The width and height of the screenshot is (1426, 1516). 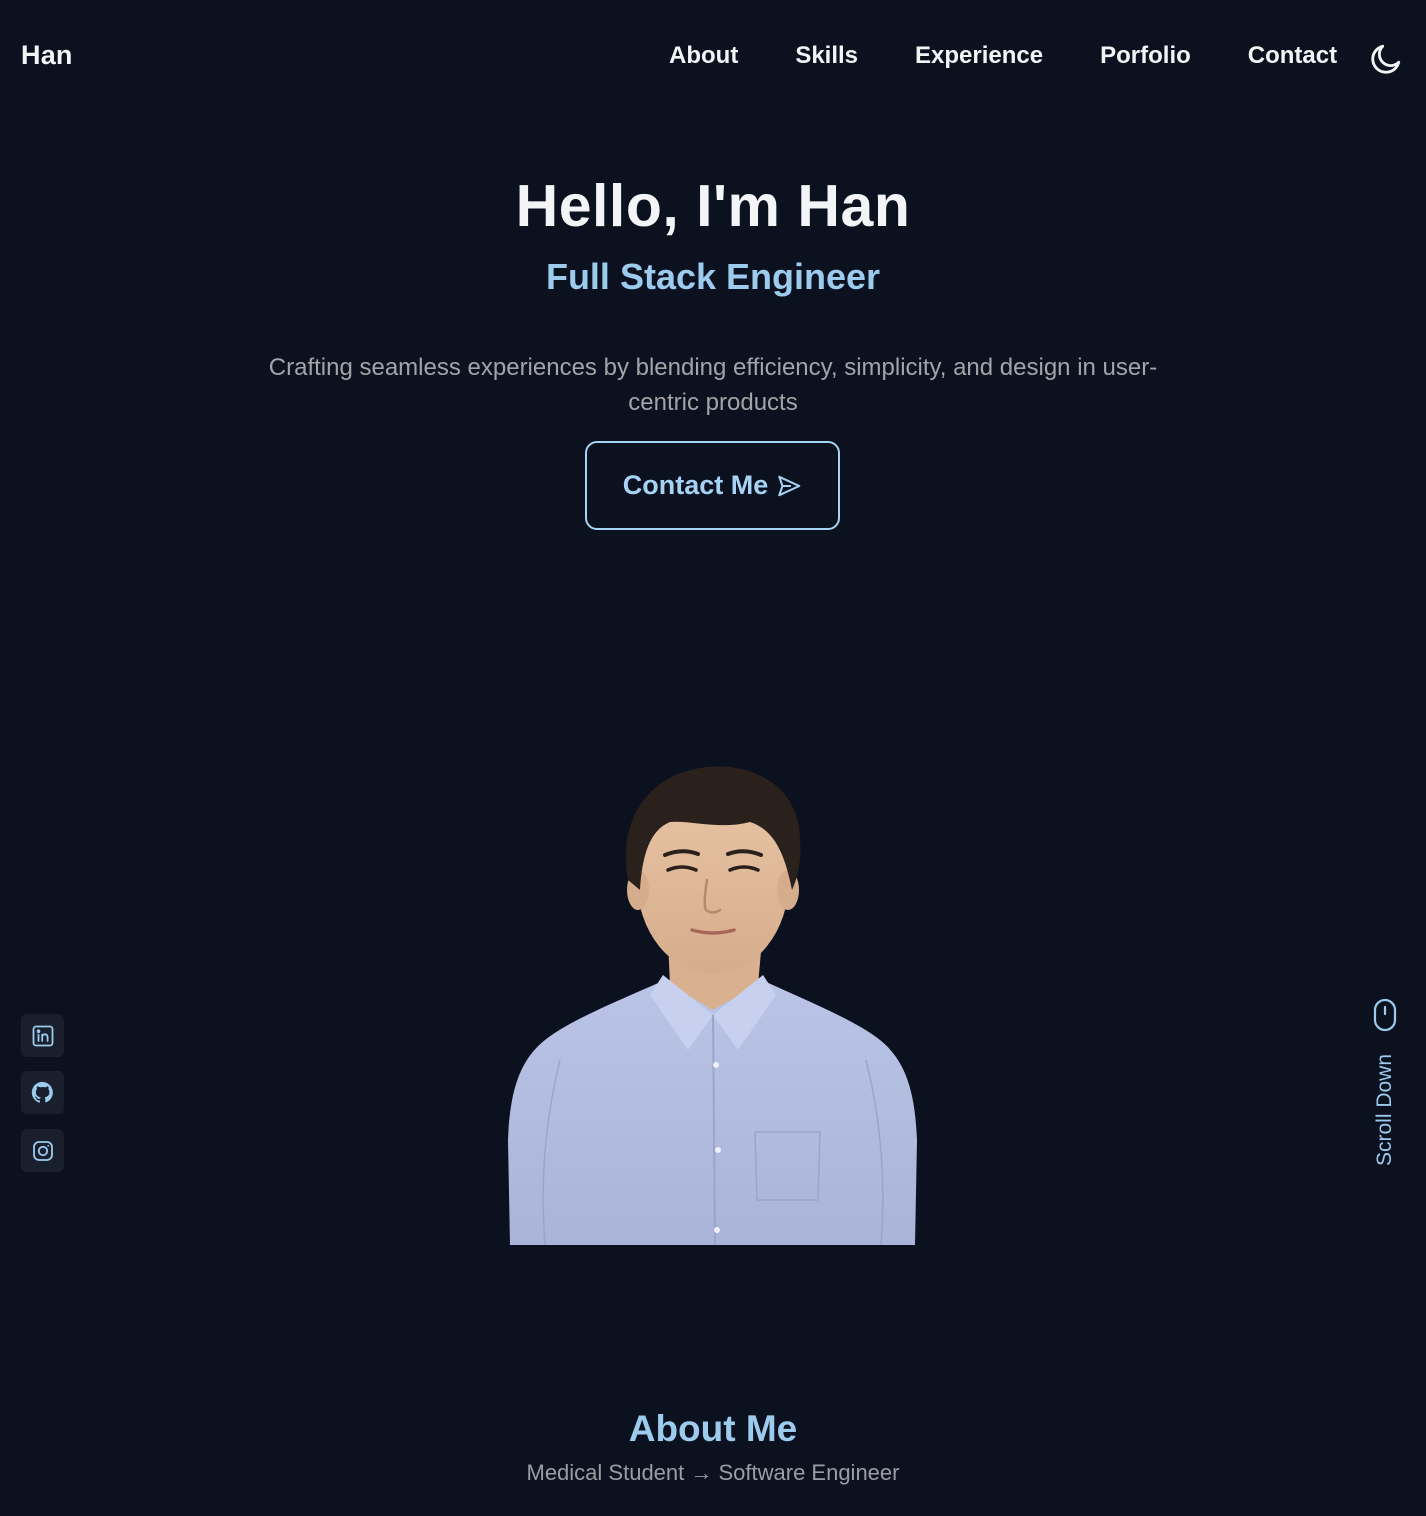 What do you see at coordinates (713, 1472) in the screenshot?
I see `about-section-subtitle: Medical Student → Software Engineer` at bounding box center [713, 1472].